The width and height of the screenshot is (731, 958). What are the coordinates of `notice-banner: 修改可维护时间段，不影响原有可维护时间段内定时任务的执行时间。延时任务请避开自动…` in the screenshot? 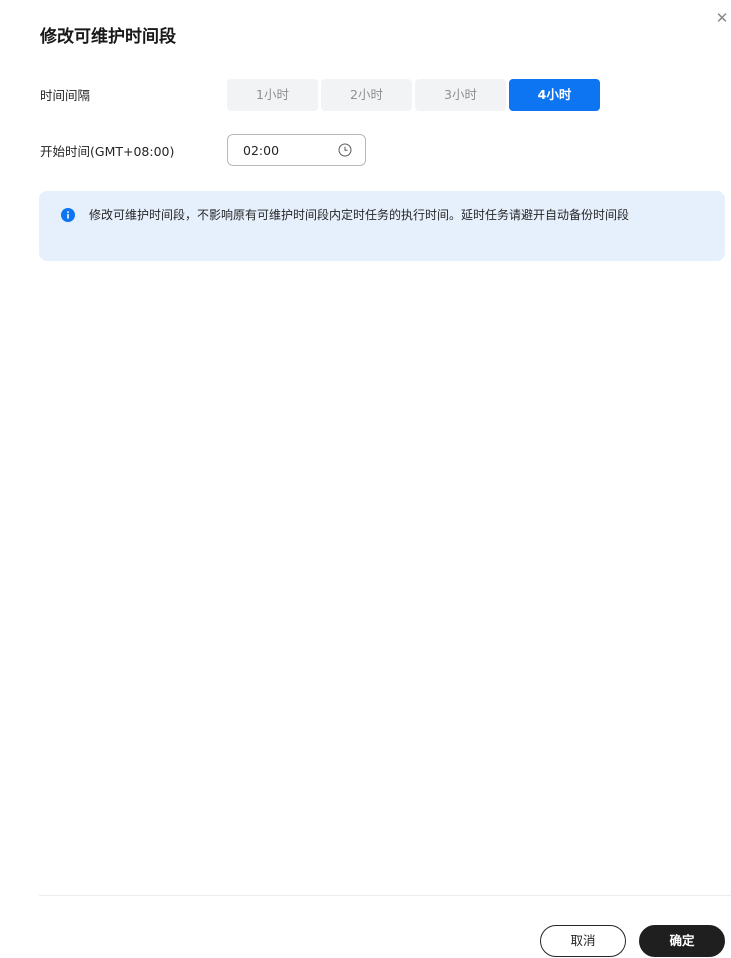 It's located at (382, 226).